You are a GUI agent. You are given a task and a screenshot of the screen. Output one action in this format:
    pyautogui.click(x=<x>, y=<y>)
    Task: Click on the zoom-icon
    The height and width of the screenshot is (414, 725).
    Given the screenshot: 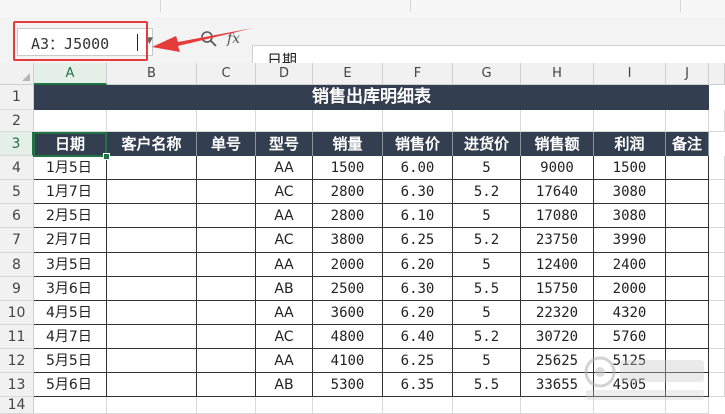 What is the action you would take?
    pyautogui.click(x=209, y=39)
    